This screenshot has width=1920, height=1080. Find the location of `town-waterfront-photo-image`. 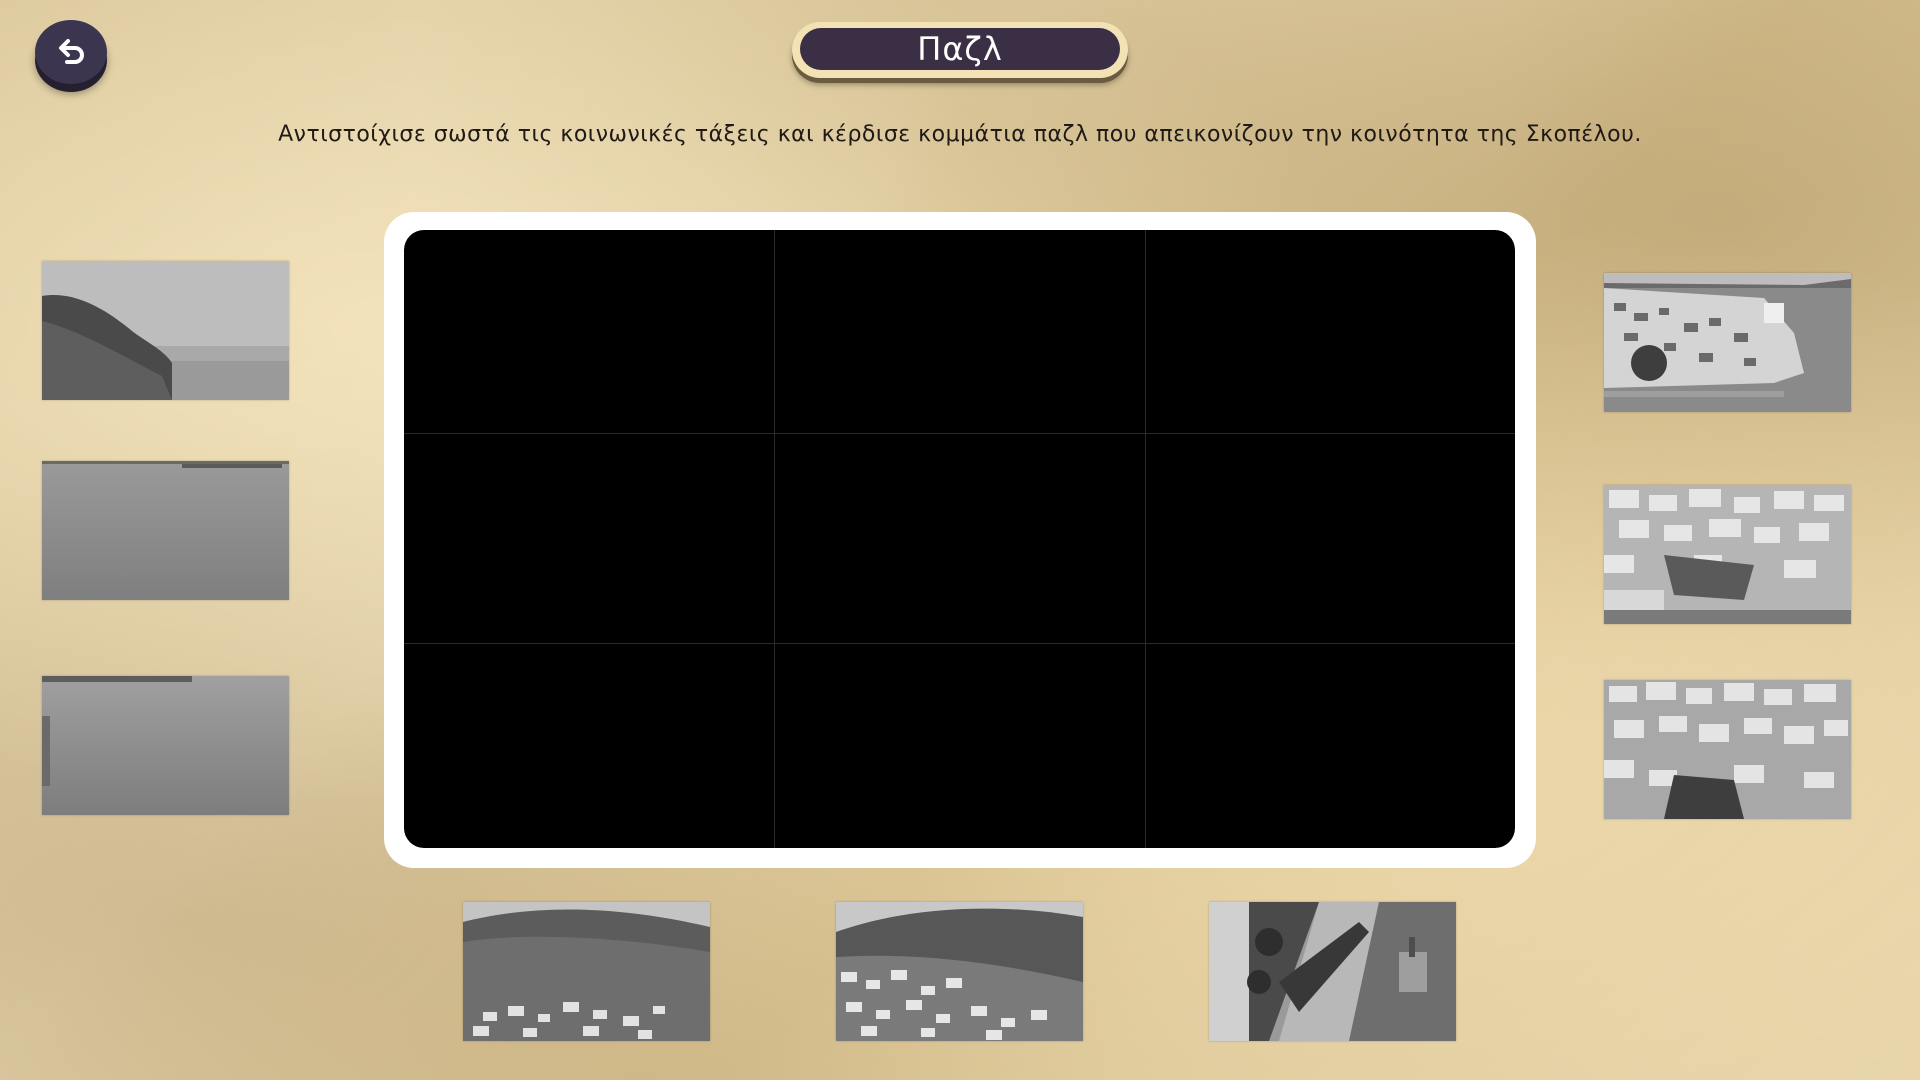

town-waterfront-photo-image is located at coordinates (1727, 342).